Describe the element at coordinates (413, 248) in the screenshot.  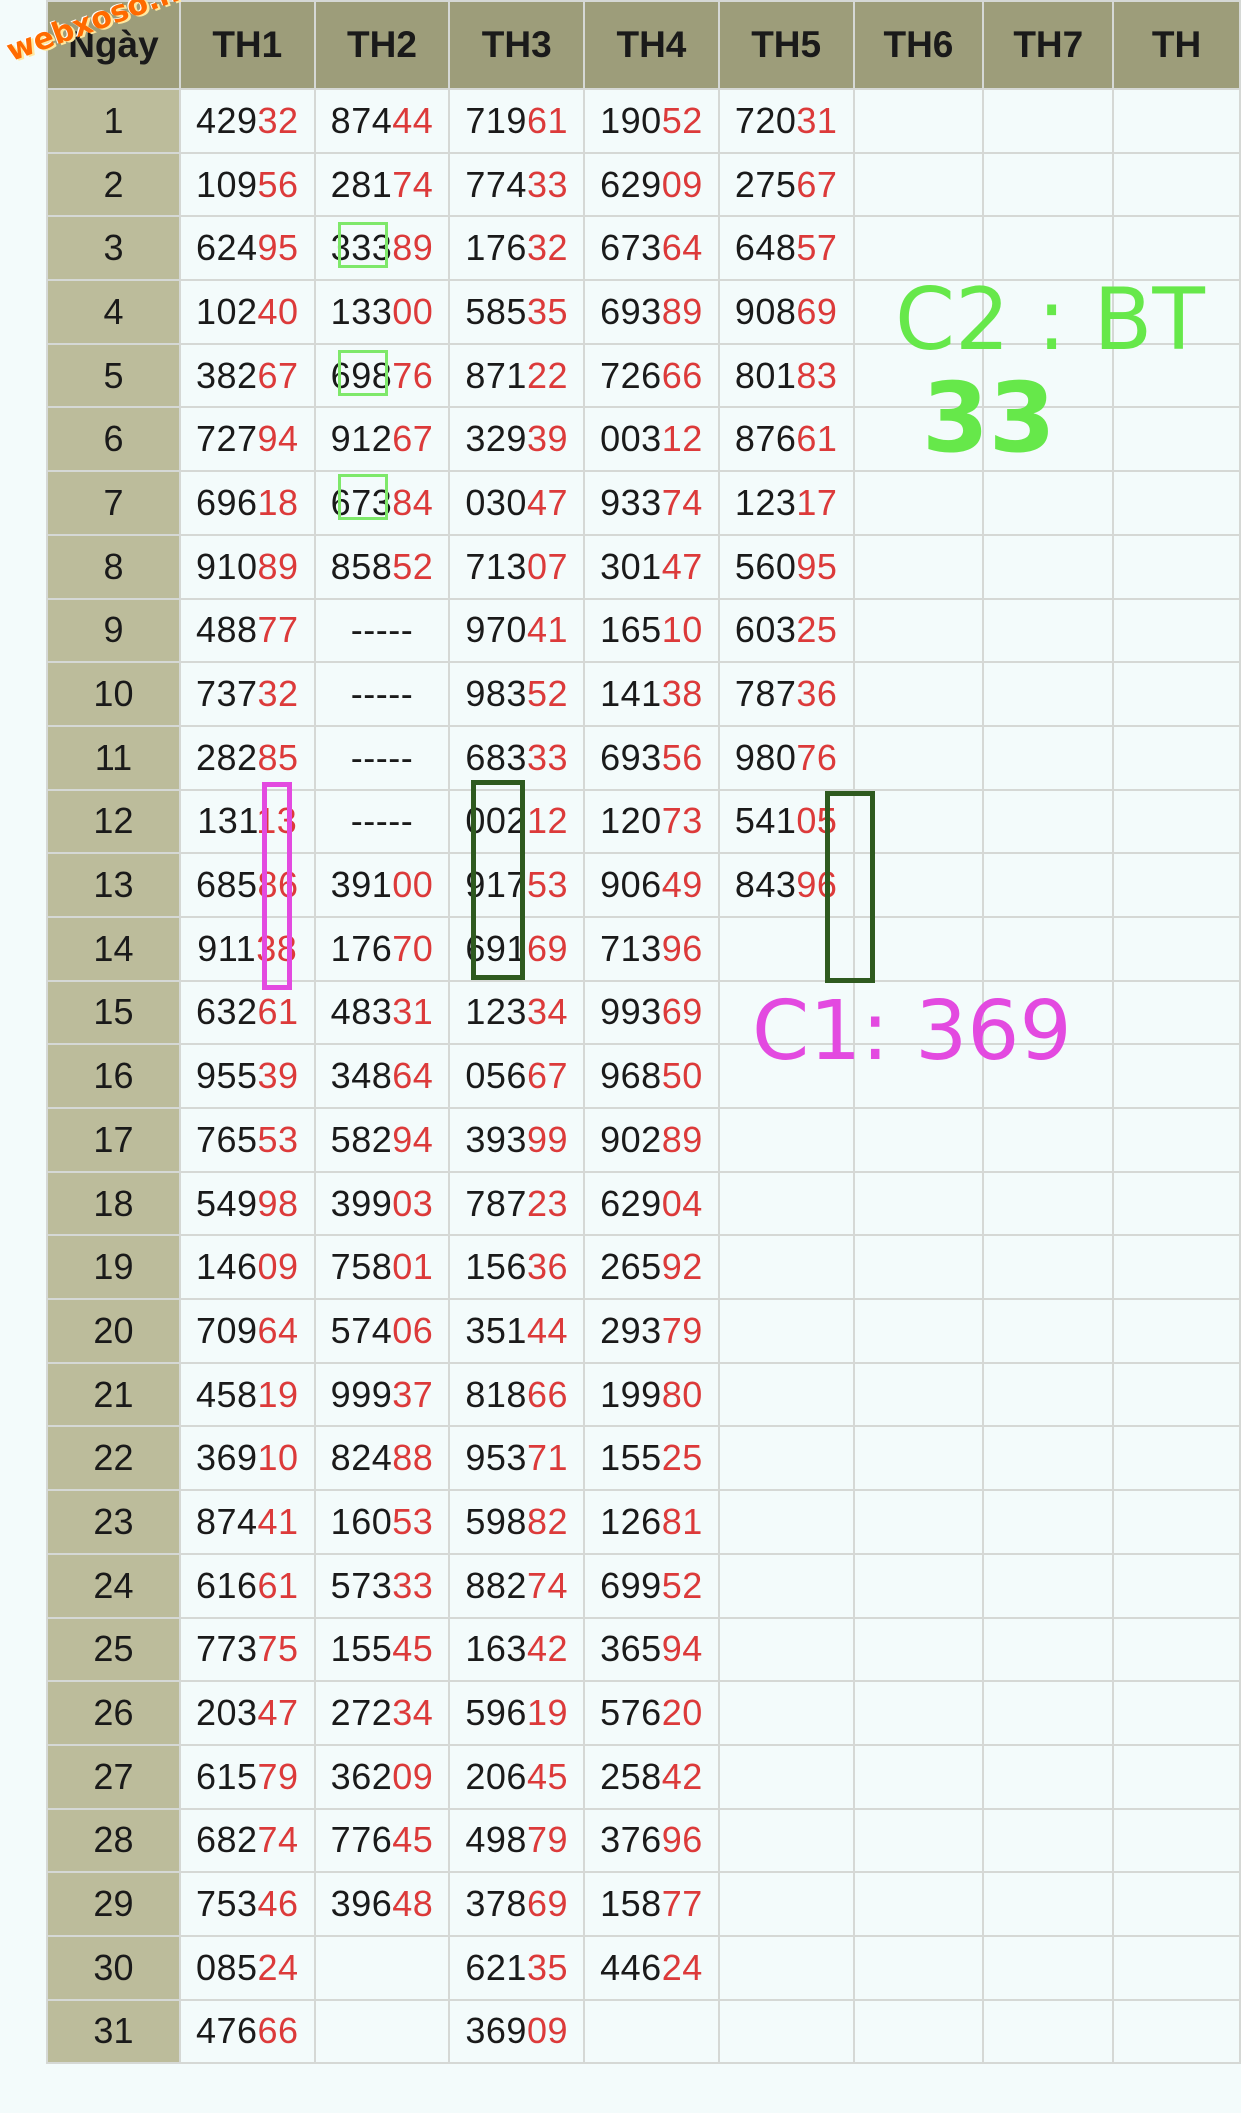
I see `result-tail-digits: 89` at that location.